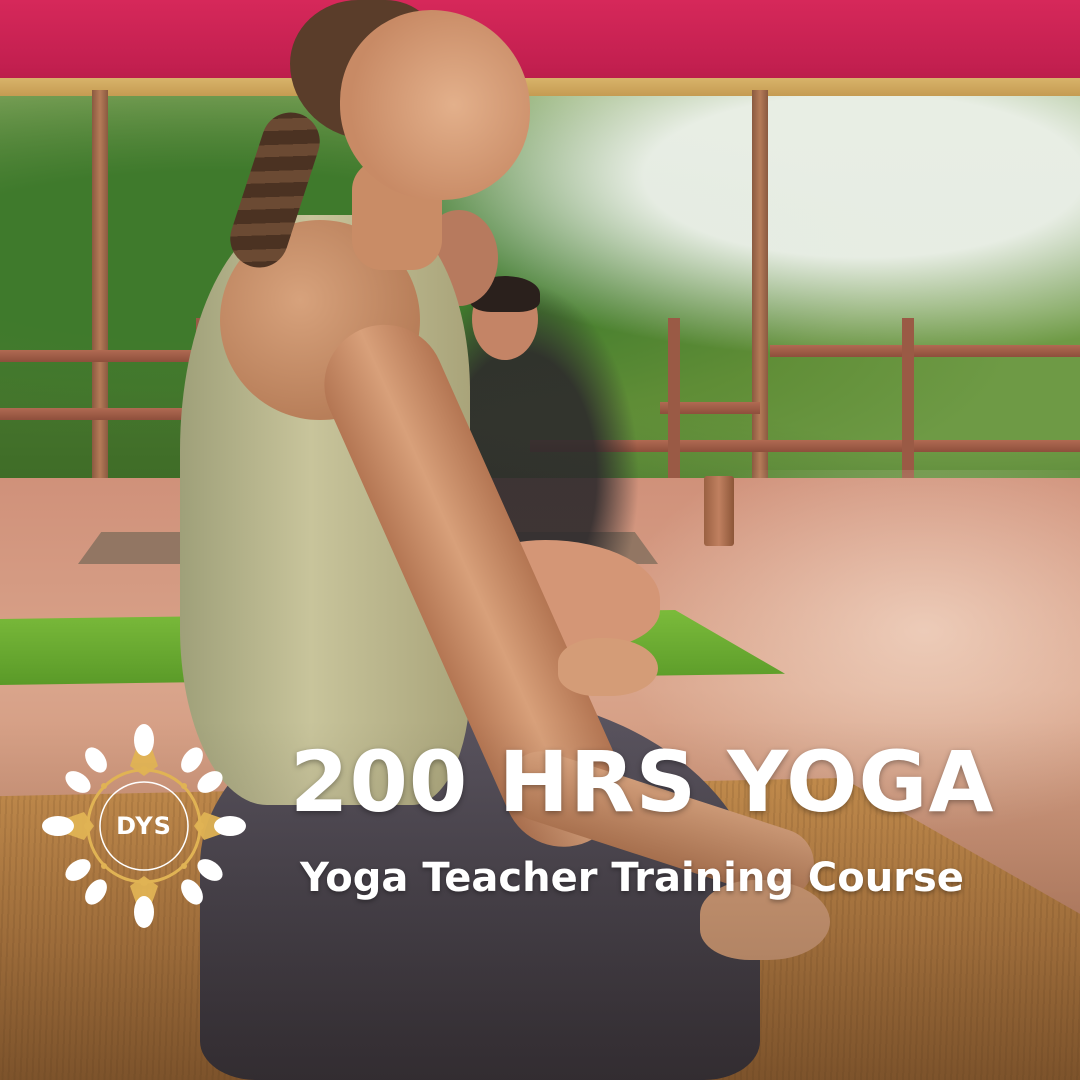 This screenshot has height=1080, width=1080. Describe the element at coordinates (760, 285) in the screenshot. I see `pavilion-post-right` at that location.